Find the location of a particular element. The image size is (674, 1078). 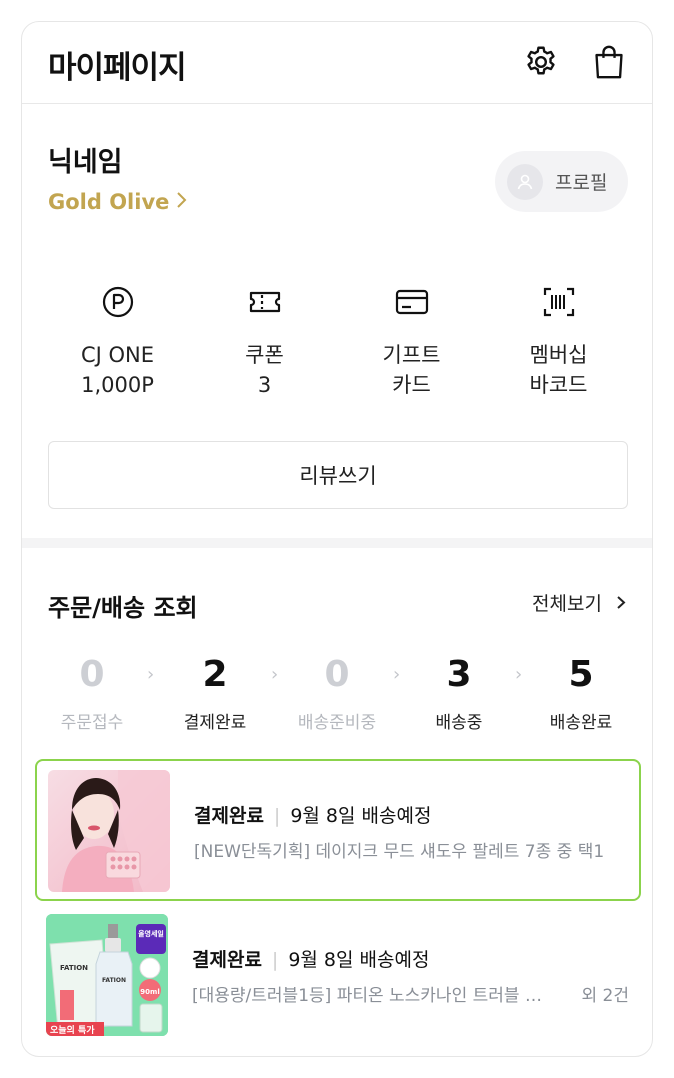

volume-text: 90ml is located at coordinates (149, 992).